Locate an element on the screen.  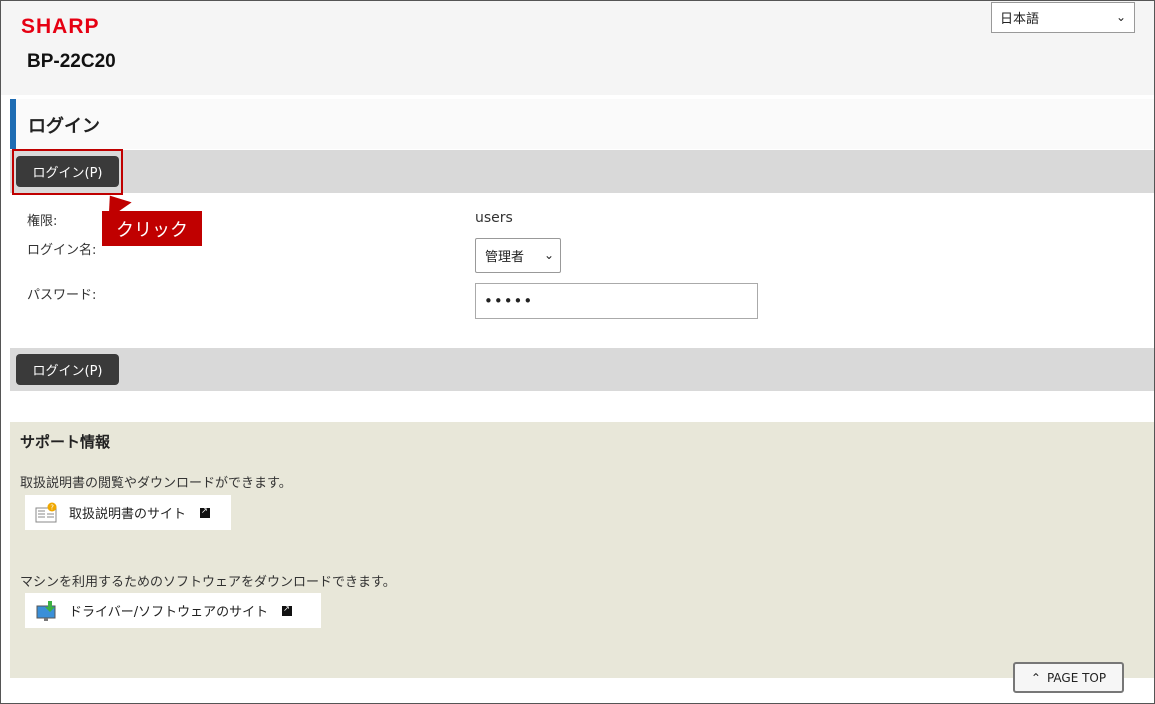
support-title: サポート情報 is located at coordinates (65, 442).